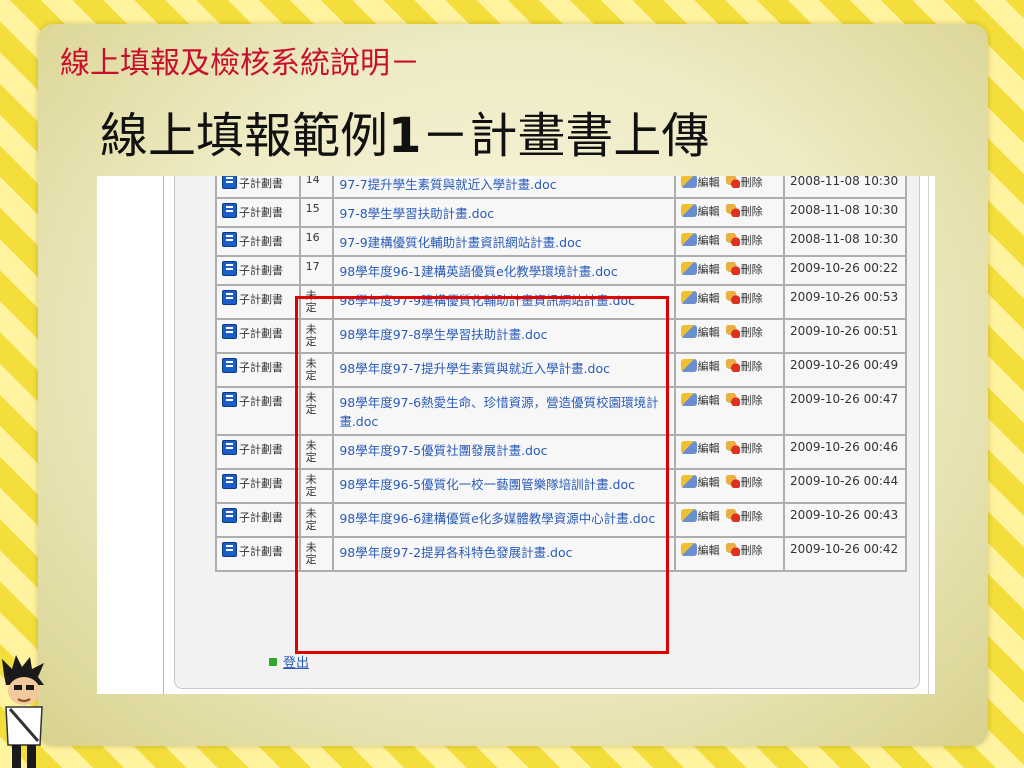  I want to click on row-datetime: 2009-10-26 00:43, so click(845, 520).